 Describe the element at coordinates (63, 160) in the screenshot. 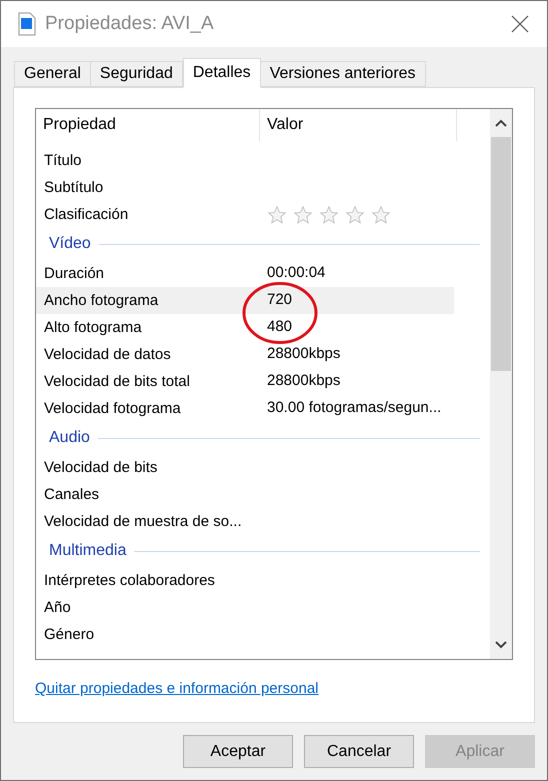

I see `property-name: Título` at that location.